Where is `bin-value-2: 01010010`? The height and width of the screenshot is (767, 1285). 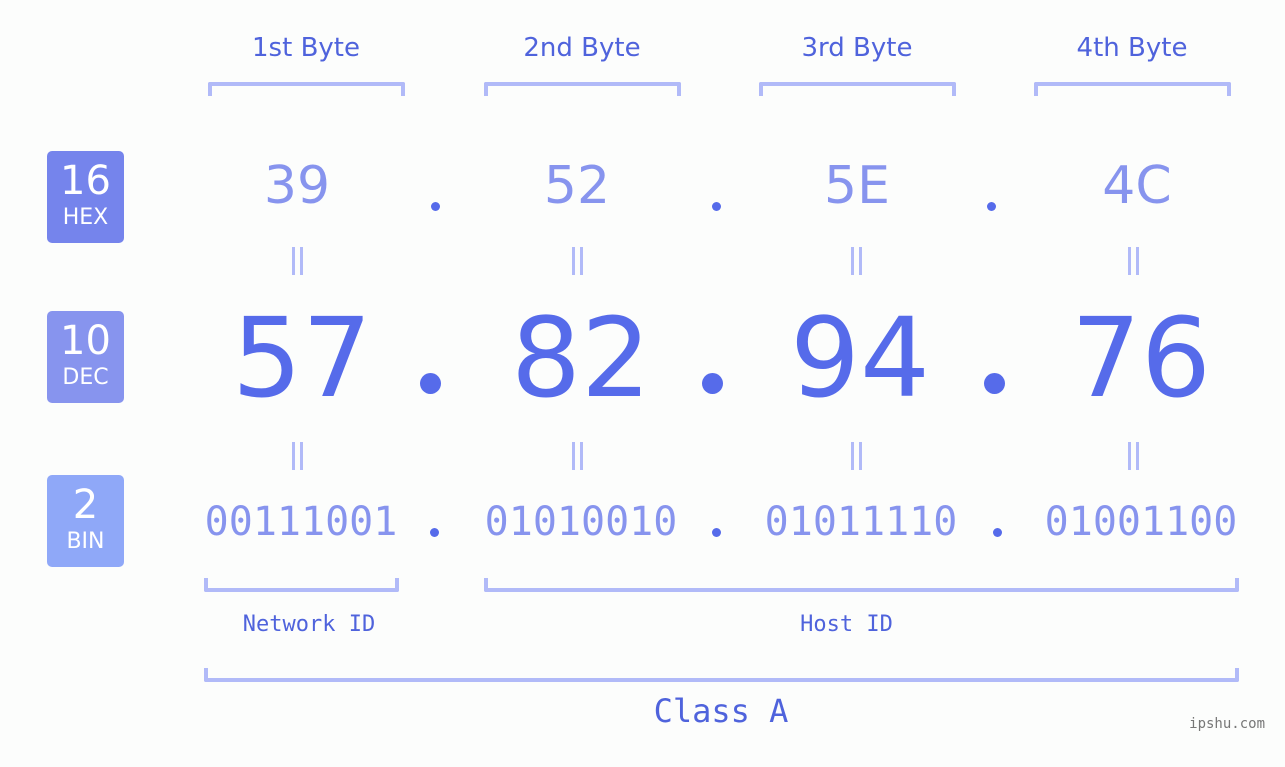
bin-value-2: 01010010 is located at coordinates (581, 522).